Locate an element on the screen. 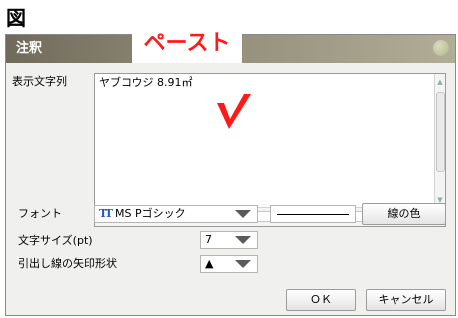  ok-button: ＯＫ is located at coordinates (321, 300).